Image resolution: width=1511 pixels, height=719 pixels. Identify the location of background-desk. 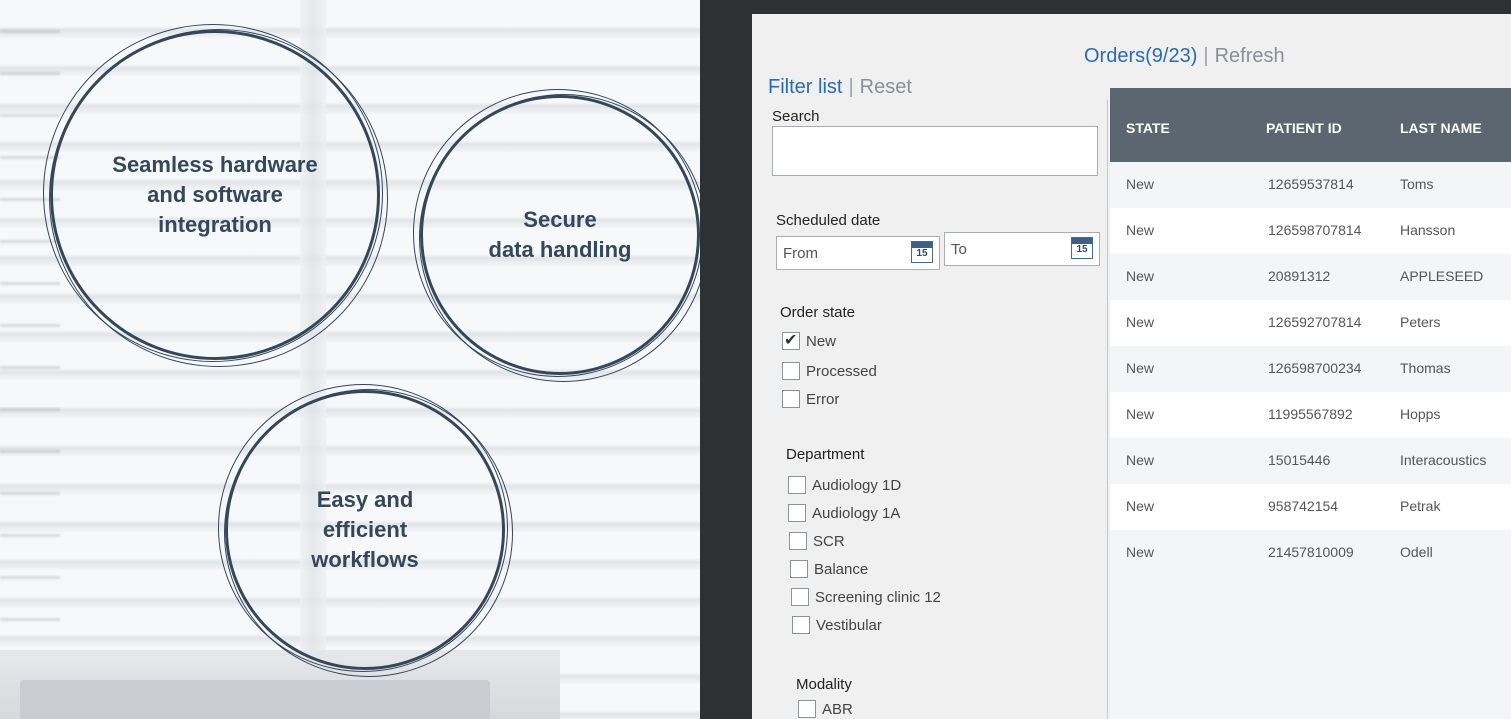
(280, 684).